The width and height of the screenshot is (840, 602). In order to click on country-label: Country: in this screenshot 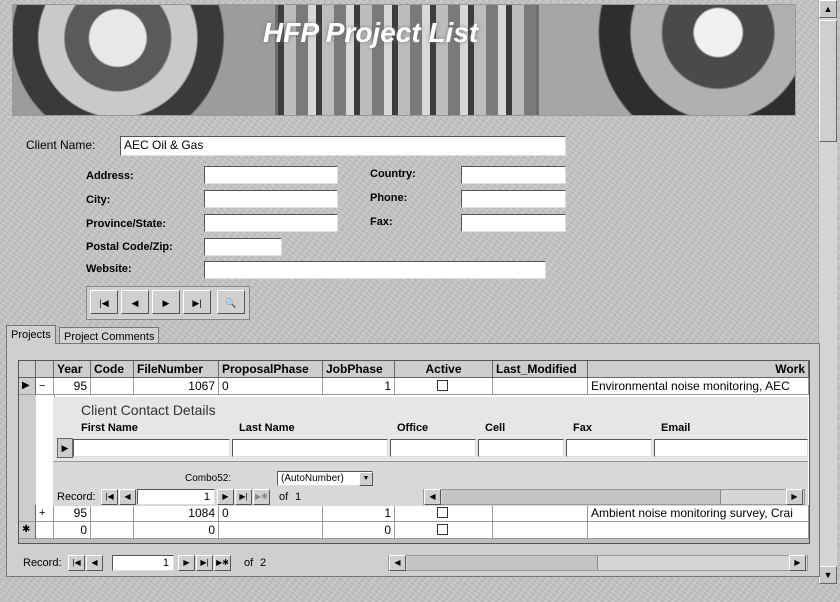, I will do `click(393, 174)`.